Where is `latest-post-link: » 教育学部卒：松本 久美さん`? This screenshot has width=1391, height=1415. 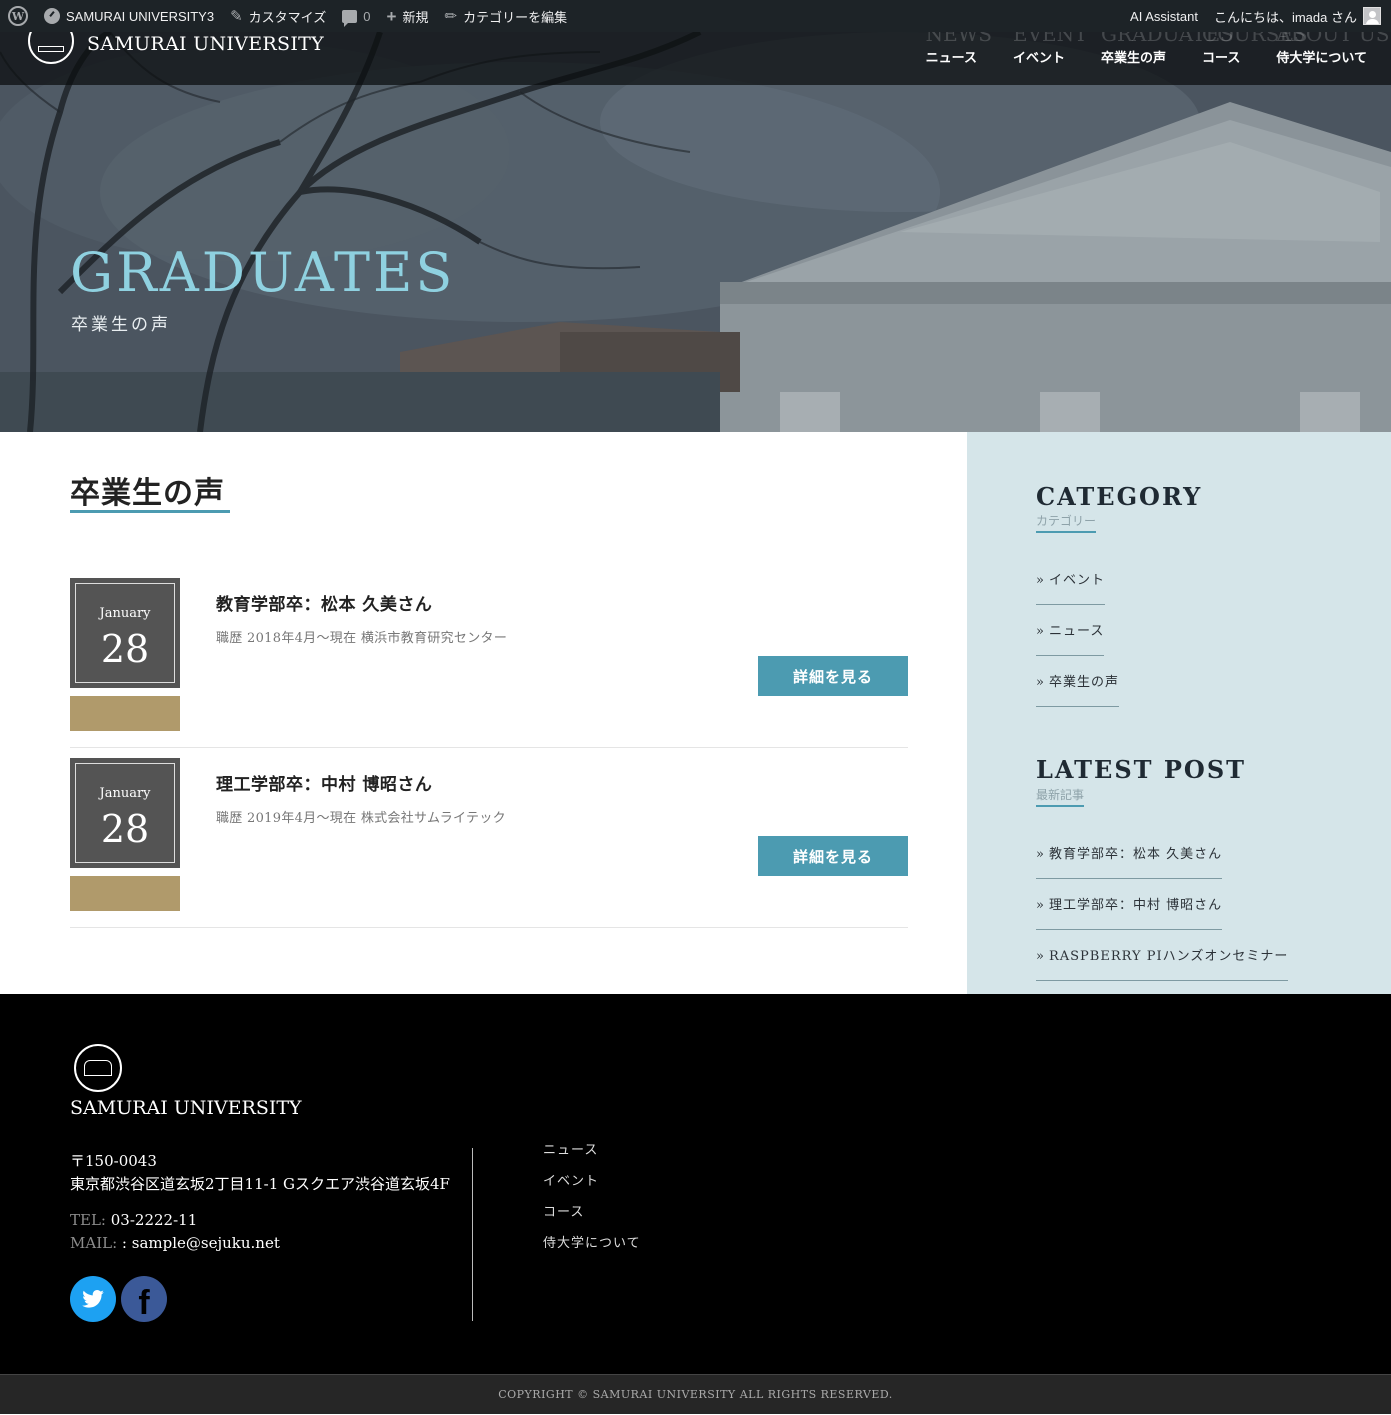
latest-post-link: » 教育学部卒：松本 久美さん is located at coordinates (1129, 861).